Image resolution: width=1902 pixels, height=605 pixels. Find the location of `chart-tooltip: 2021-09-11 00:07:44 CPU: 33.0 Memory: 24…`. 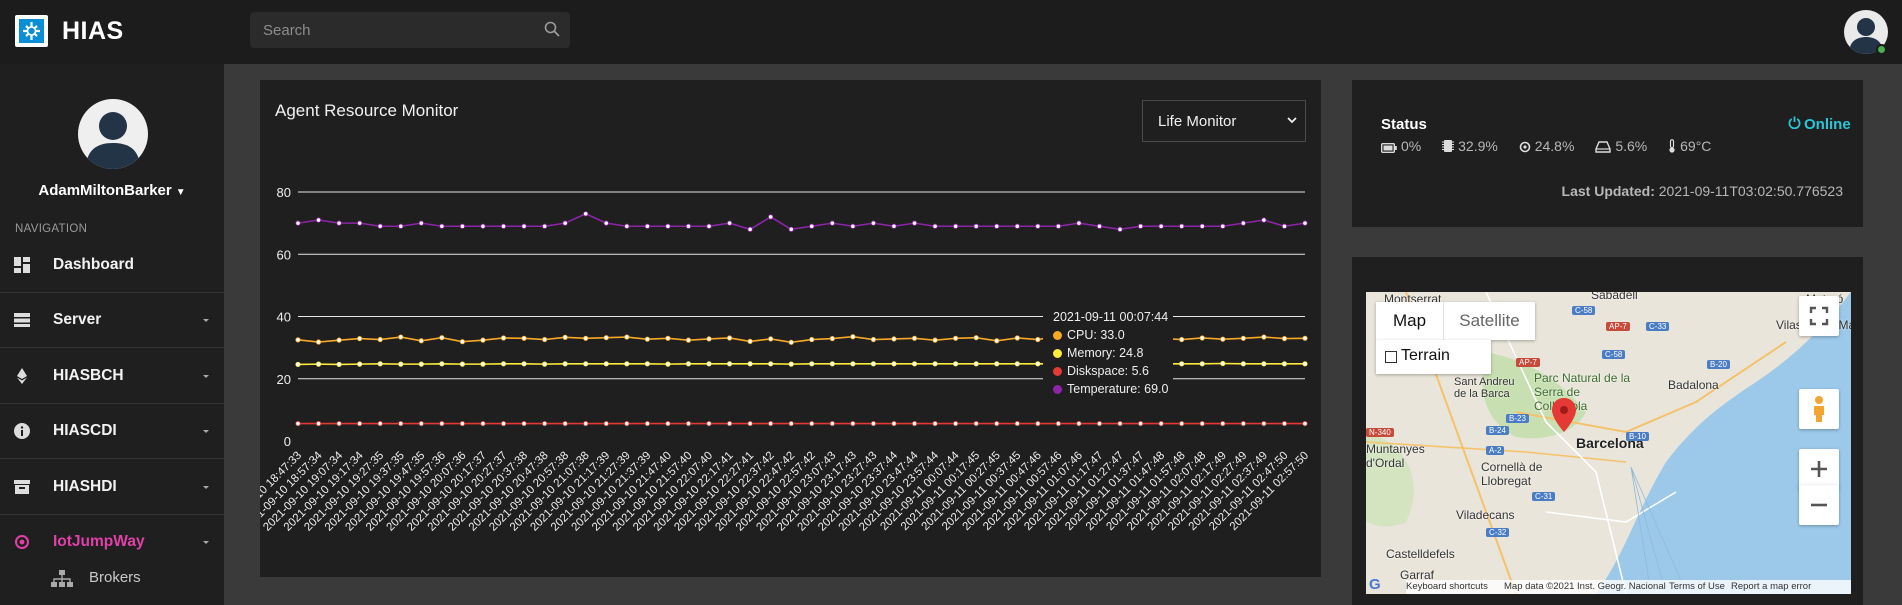

chart-tooltip: 2021-09-11 00:07:44 CPU: 33.0 Memory: 24… is located at coordinates (1108, 355).